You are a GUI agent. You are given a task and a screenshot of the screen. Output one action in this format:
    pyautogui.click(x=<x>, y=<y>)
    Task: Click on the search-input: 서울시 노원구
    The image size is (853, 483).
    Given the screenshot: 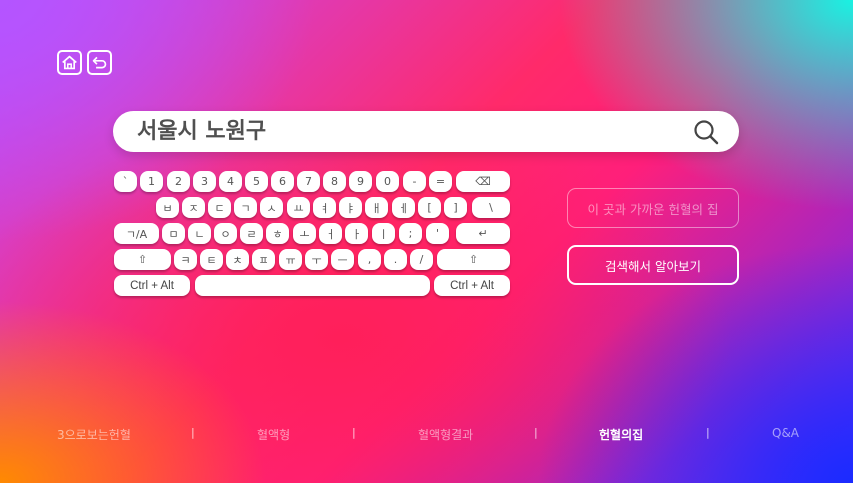 What is the action you would take?
    pyautogui.click(x=201, y=131)
    